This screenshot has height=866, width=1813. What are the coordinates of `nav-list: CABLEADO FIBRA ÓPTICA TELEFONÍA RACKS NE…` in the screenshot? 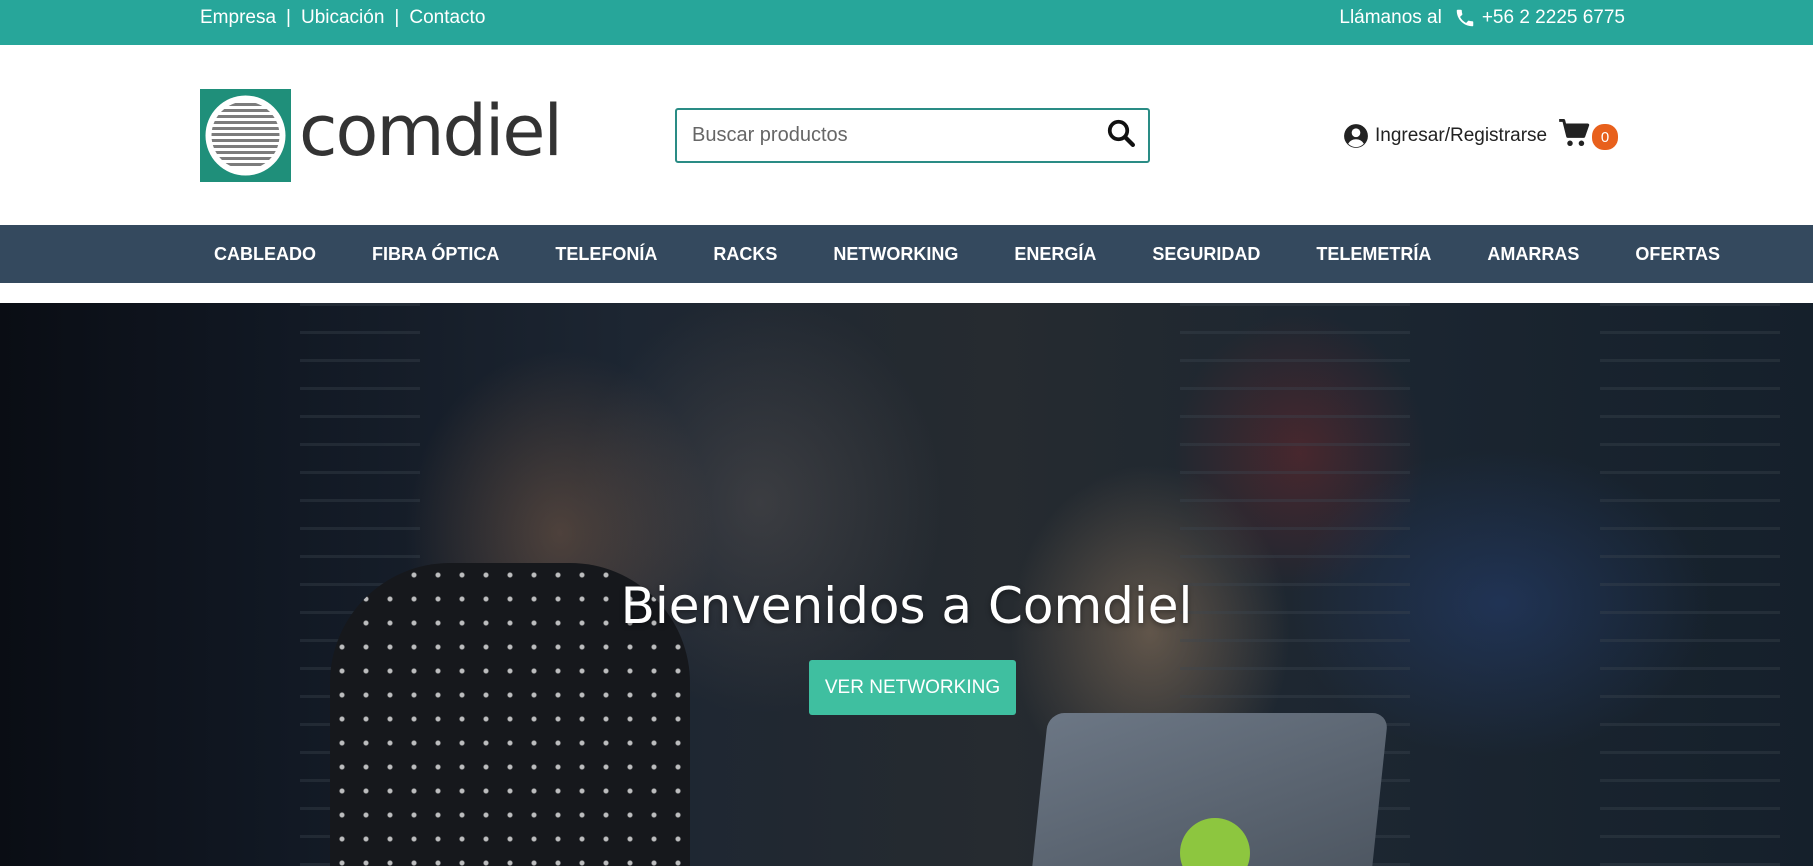 It's located at (967, 254).